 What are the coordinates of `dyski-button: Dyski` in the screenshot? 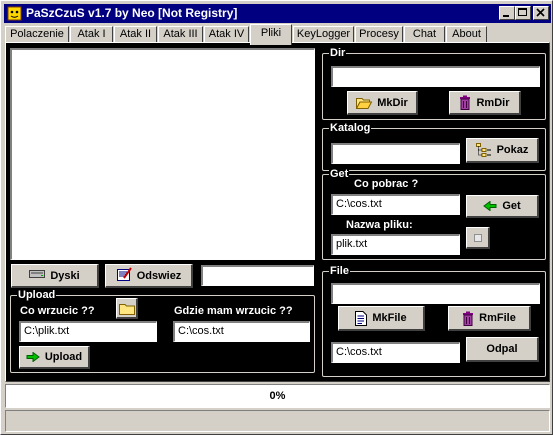 It's located at (55, 276).